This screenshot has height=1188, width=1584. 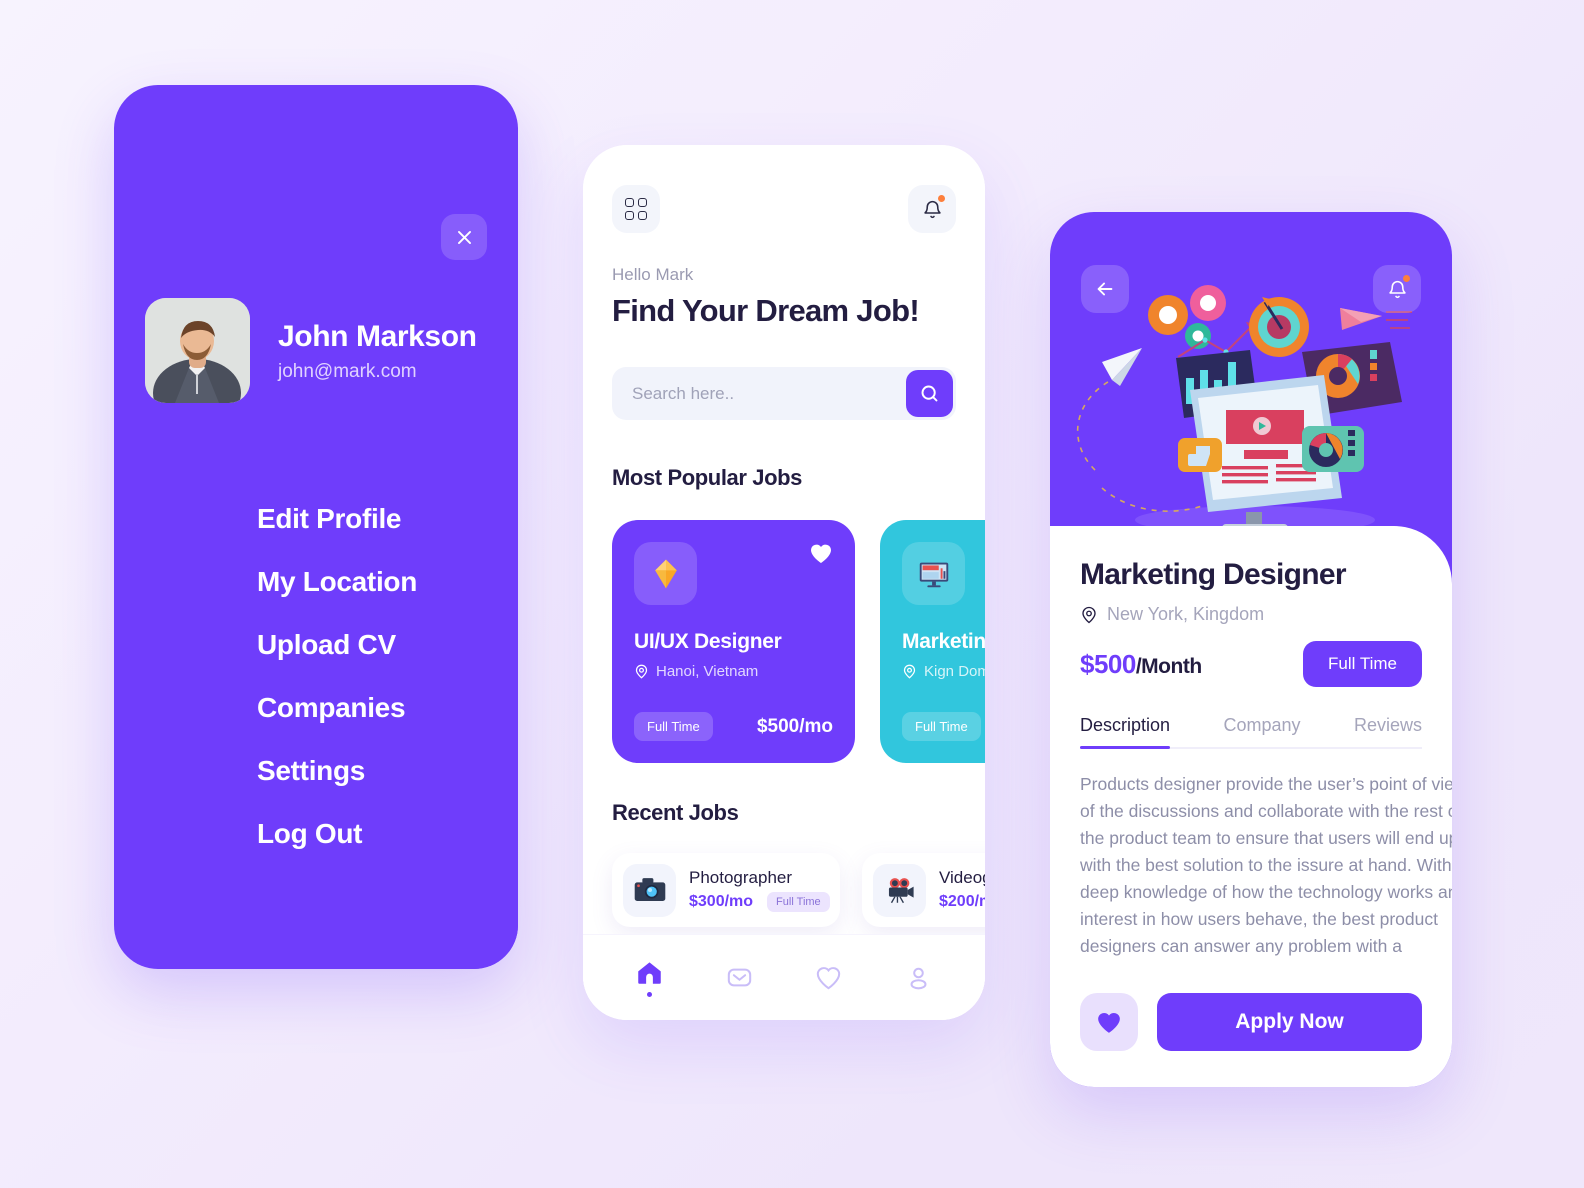 I want to click on active-indicator, so click(x=650, y=994).